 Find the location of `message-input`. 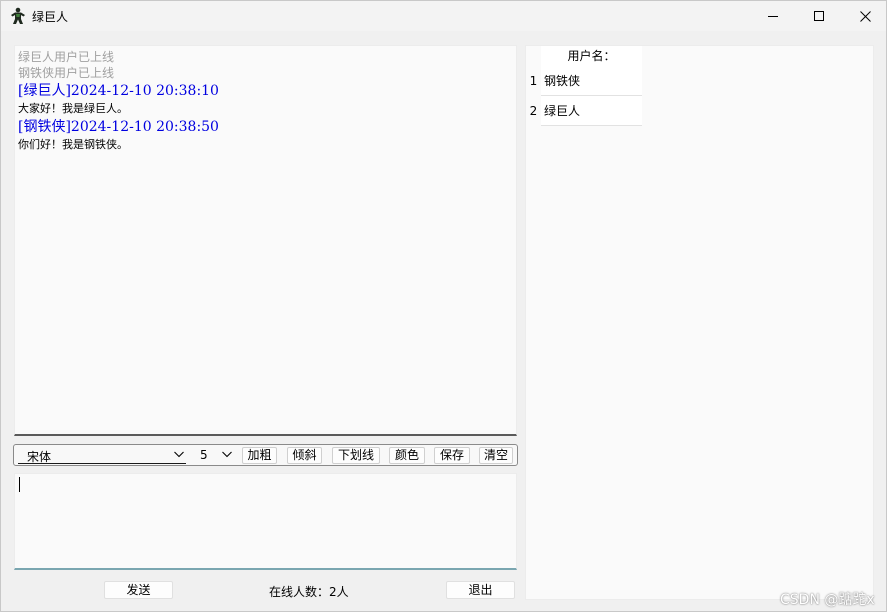

message-input is located at coordinates (265, 521).